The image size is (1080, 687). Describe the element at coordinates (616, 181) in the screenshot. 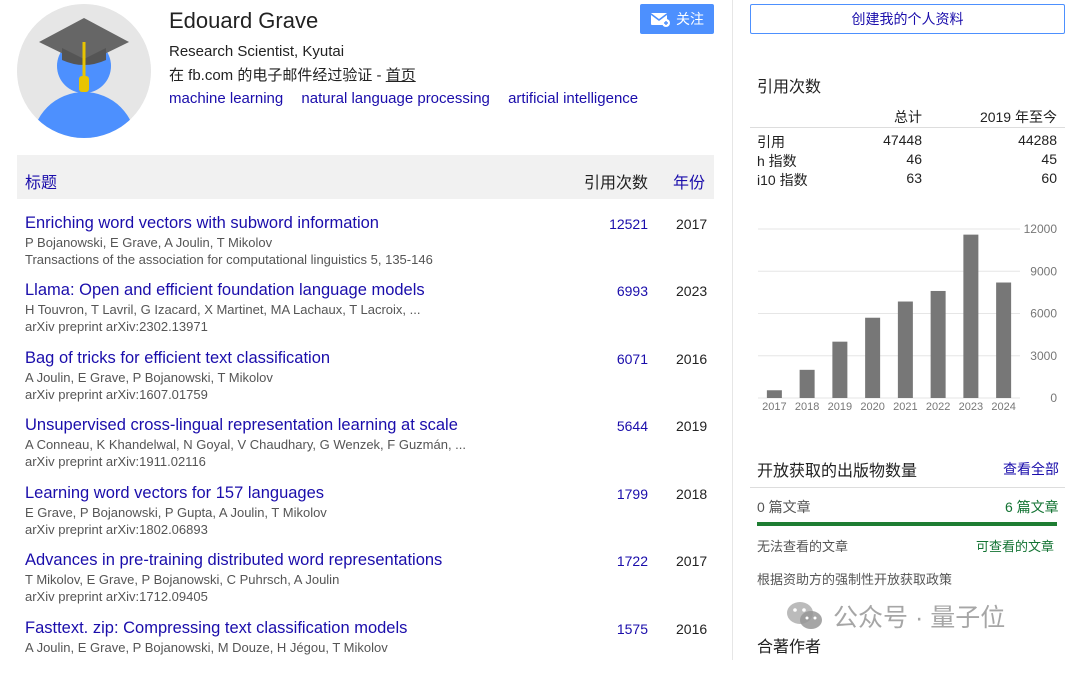

I see `sort-by-citations: 引用次数` at that location.